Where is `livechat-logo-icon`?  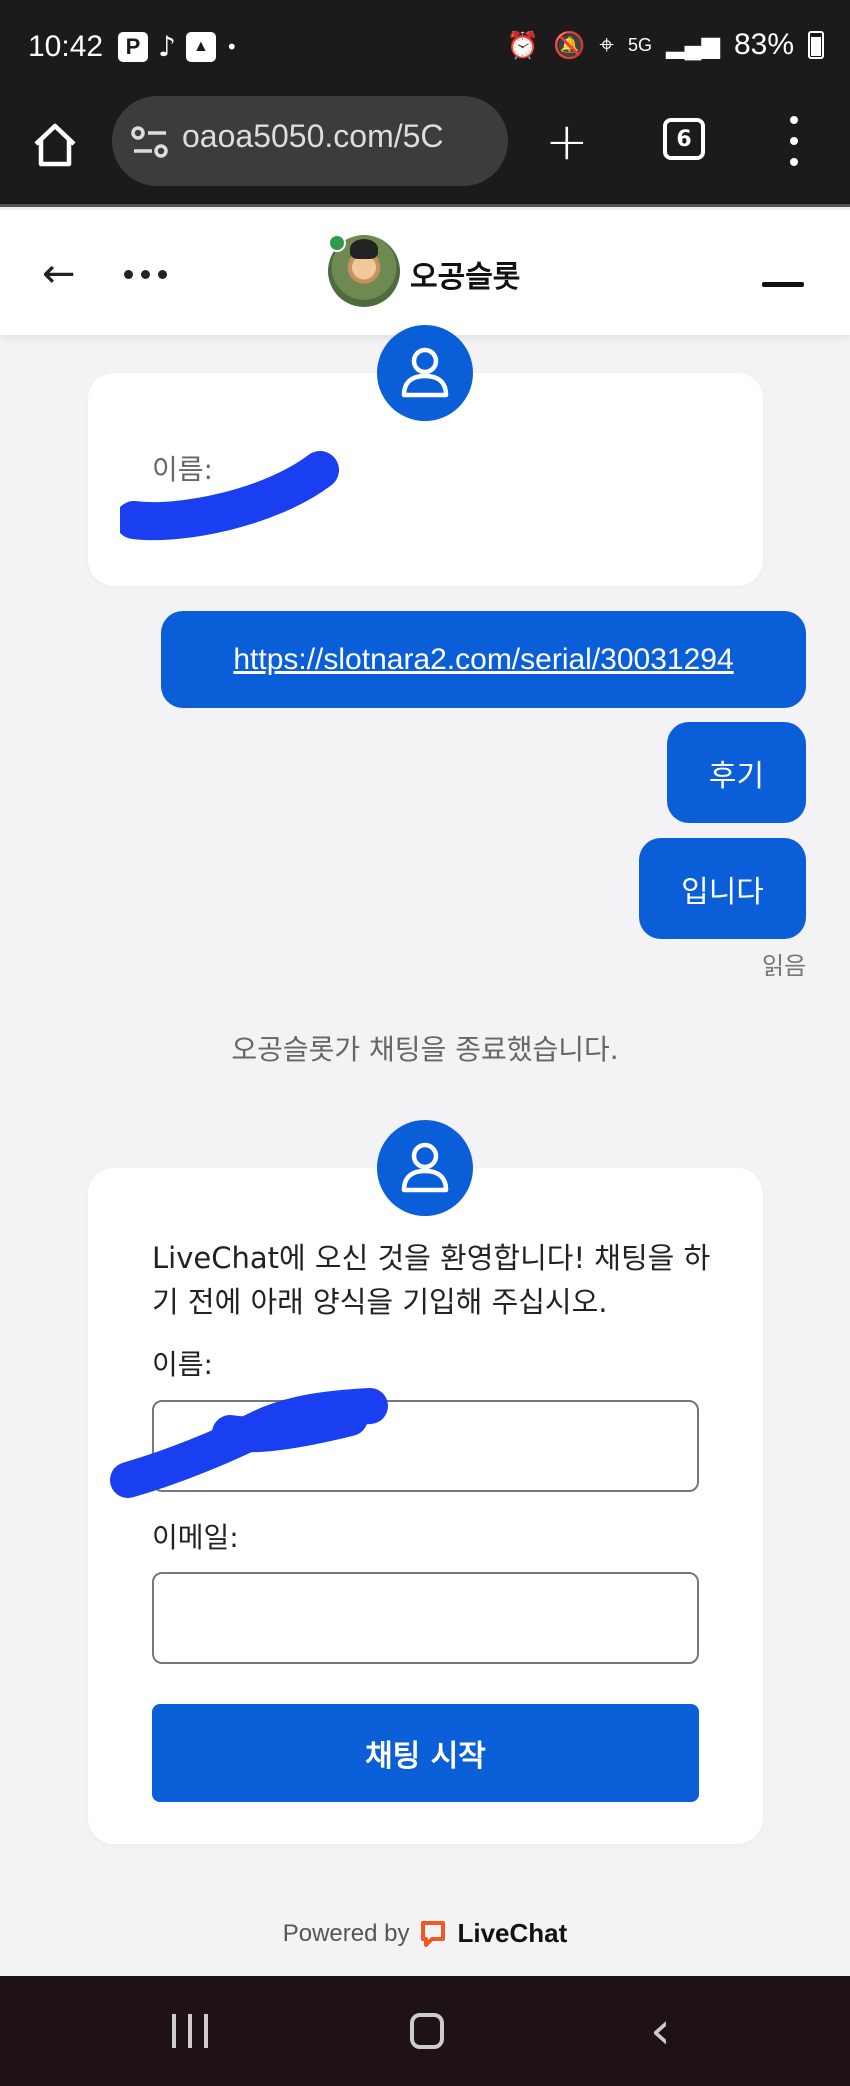 livechat-logo-icon is located at coordinates (433, 1933).